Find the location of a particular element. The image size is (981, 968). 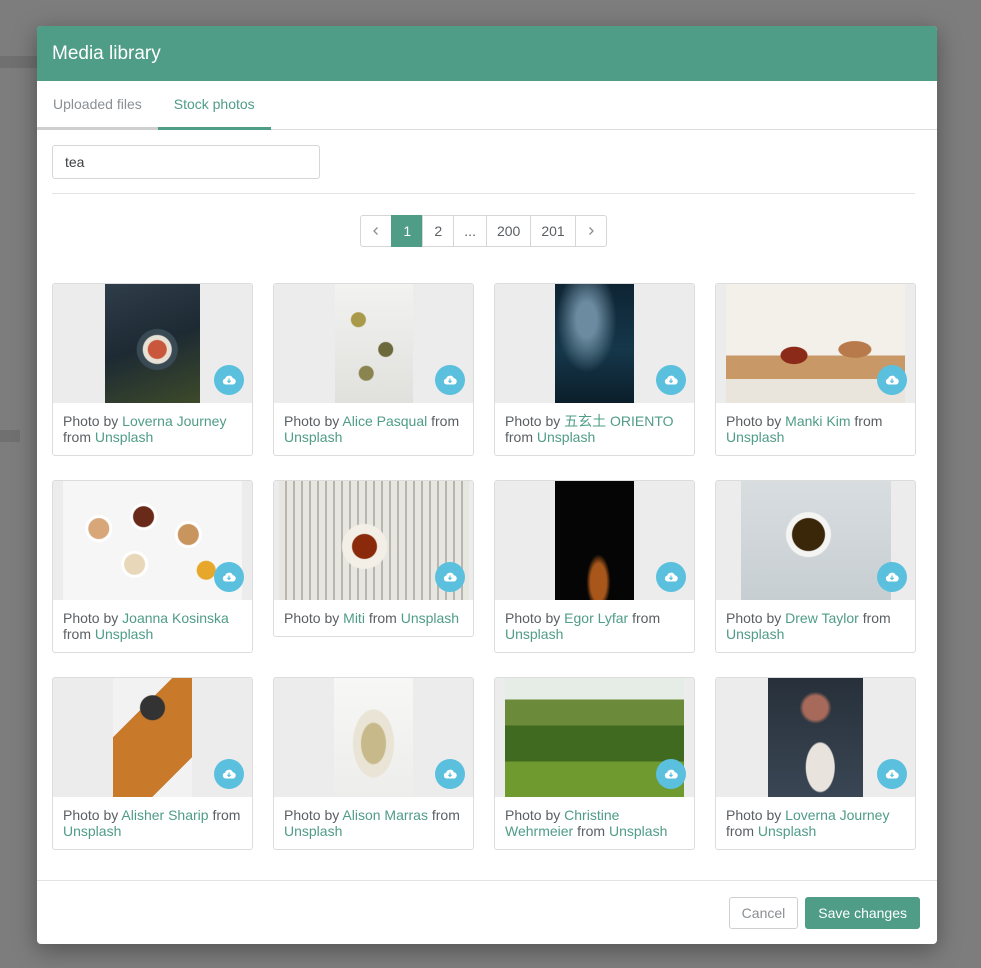

photo-card: Photo by Manki Kim from Unsplash is located at coordinates (815, 369).